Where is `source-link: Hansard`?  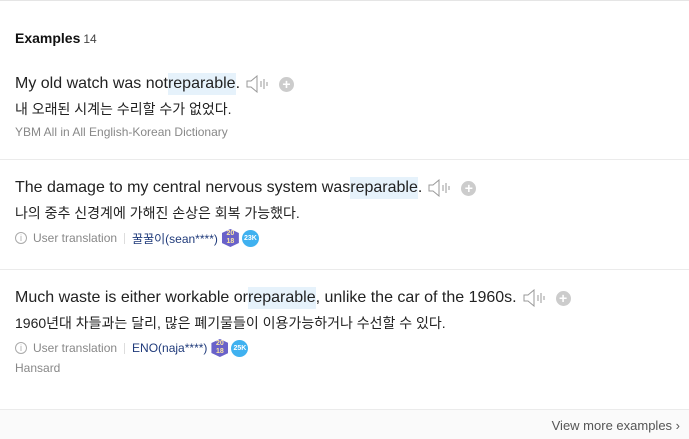 source-link: Hansard is located at coordinates (352, 368).